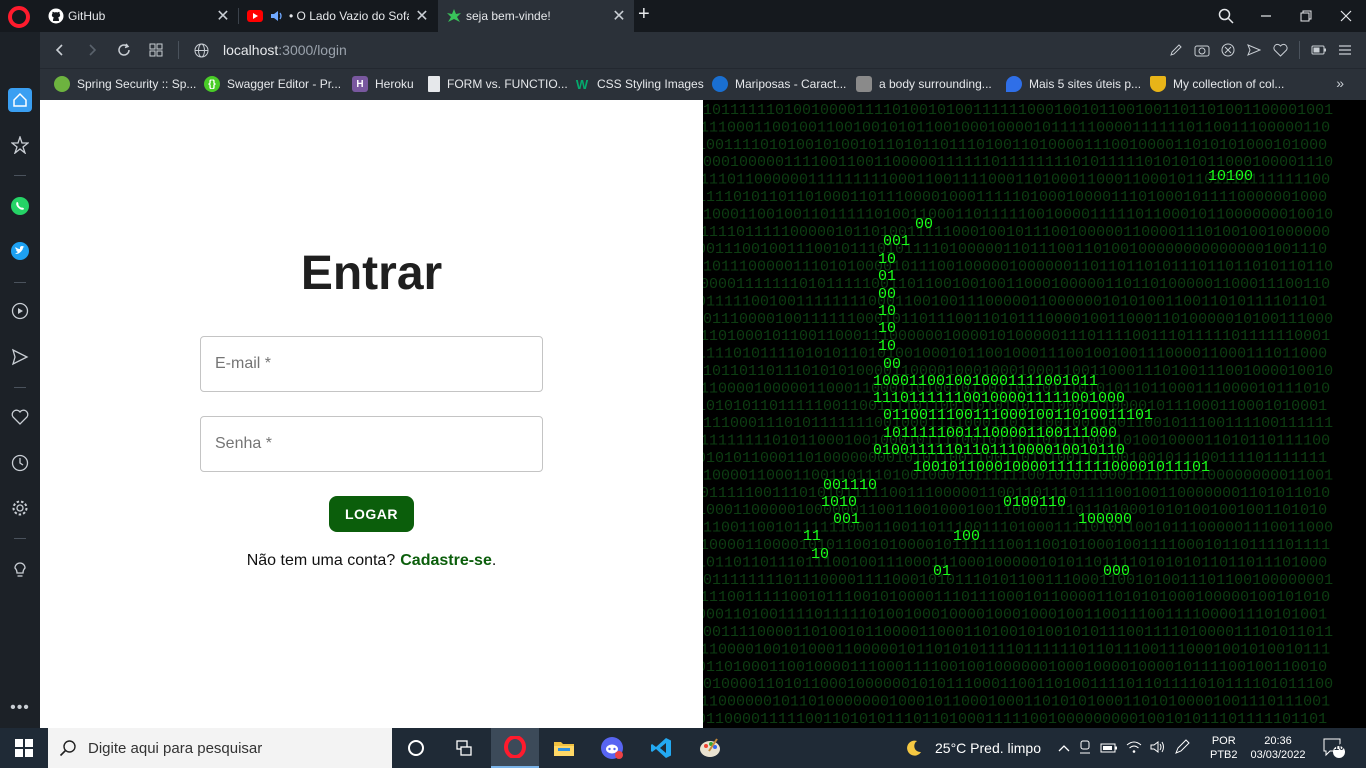 The image size is (1366, 768). What do you see at coordinates (20, 282) in the screenshot?
I see `sidebar-divider` at bounding box center [20, 282].